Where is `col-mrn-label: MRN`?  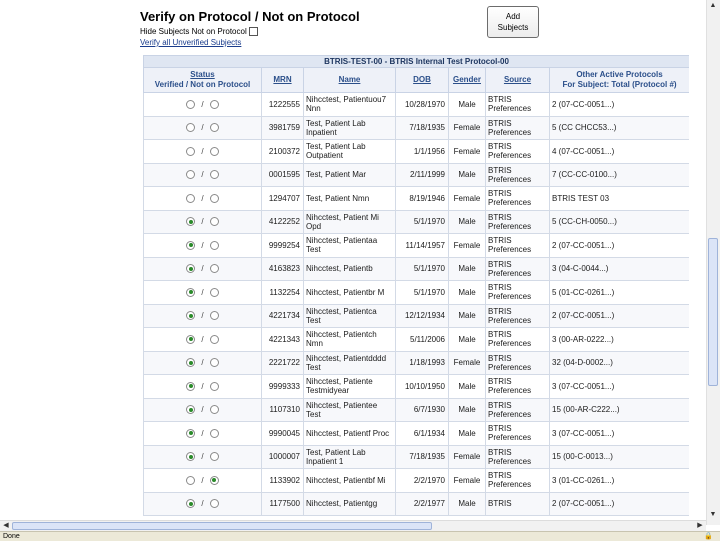 col-mrn-label: MRN is located at coordinates (282, 79).